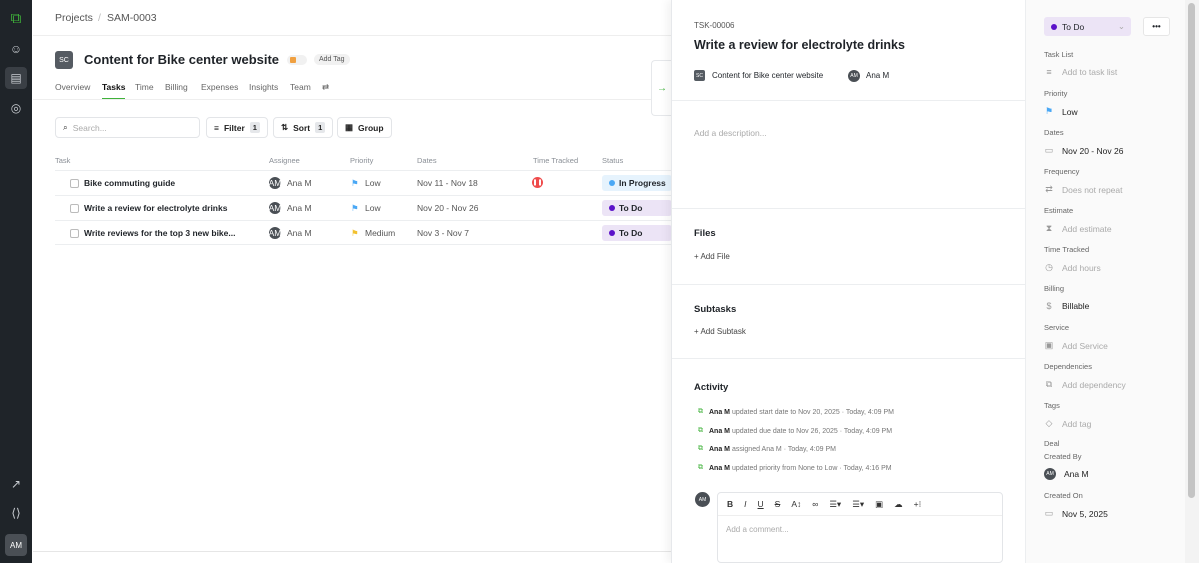 This screenshot has width=1199, height=563. What do you see at coordinates (712, 256) in the screenshot?
I see `add-file-button: + Add File` at bounding box center [712, 256].